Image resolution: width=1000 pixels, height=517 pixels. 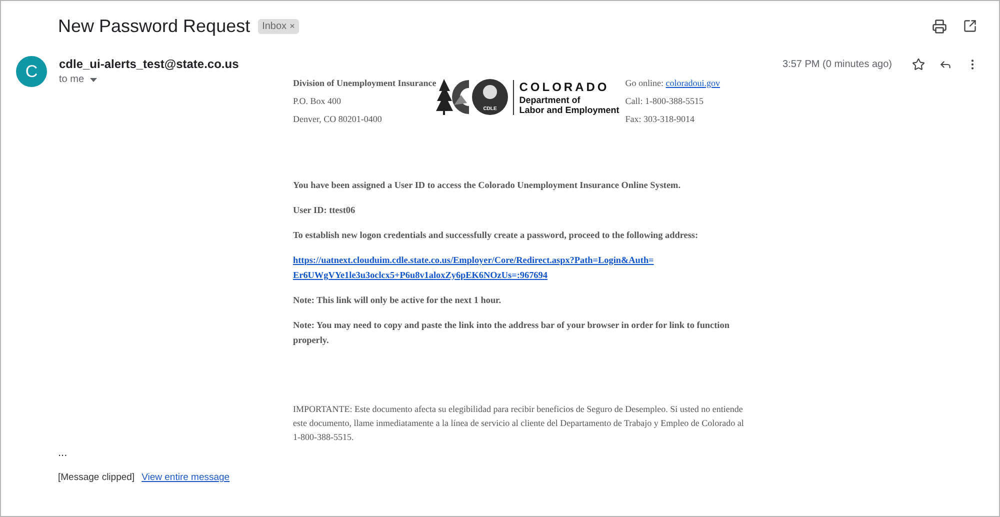 I want to click on address-line: P.O. Box 400, so click(x=317, y=101).